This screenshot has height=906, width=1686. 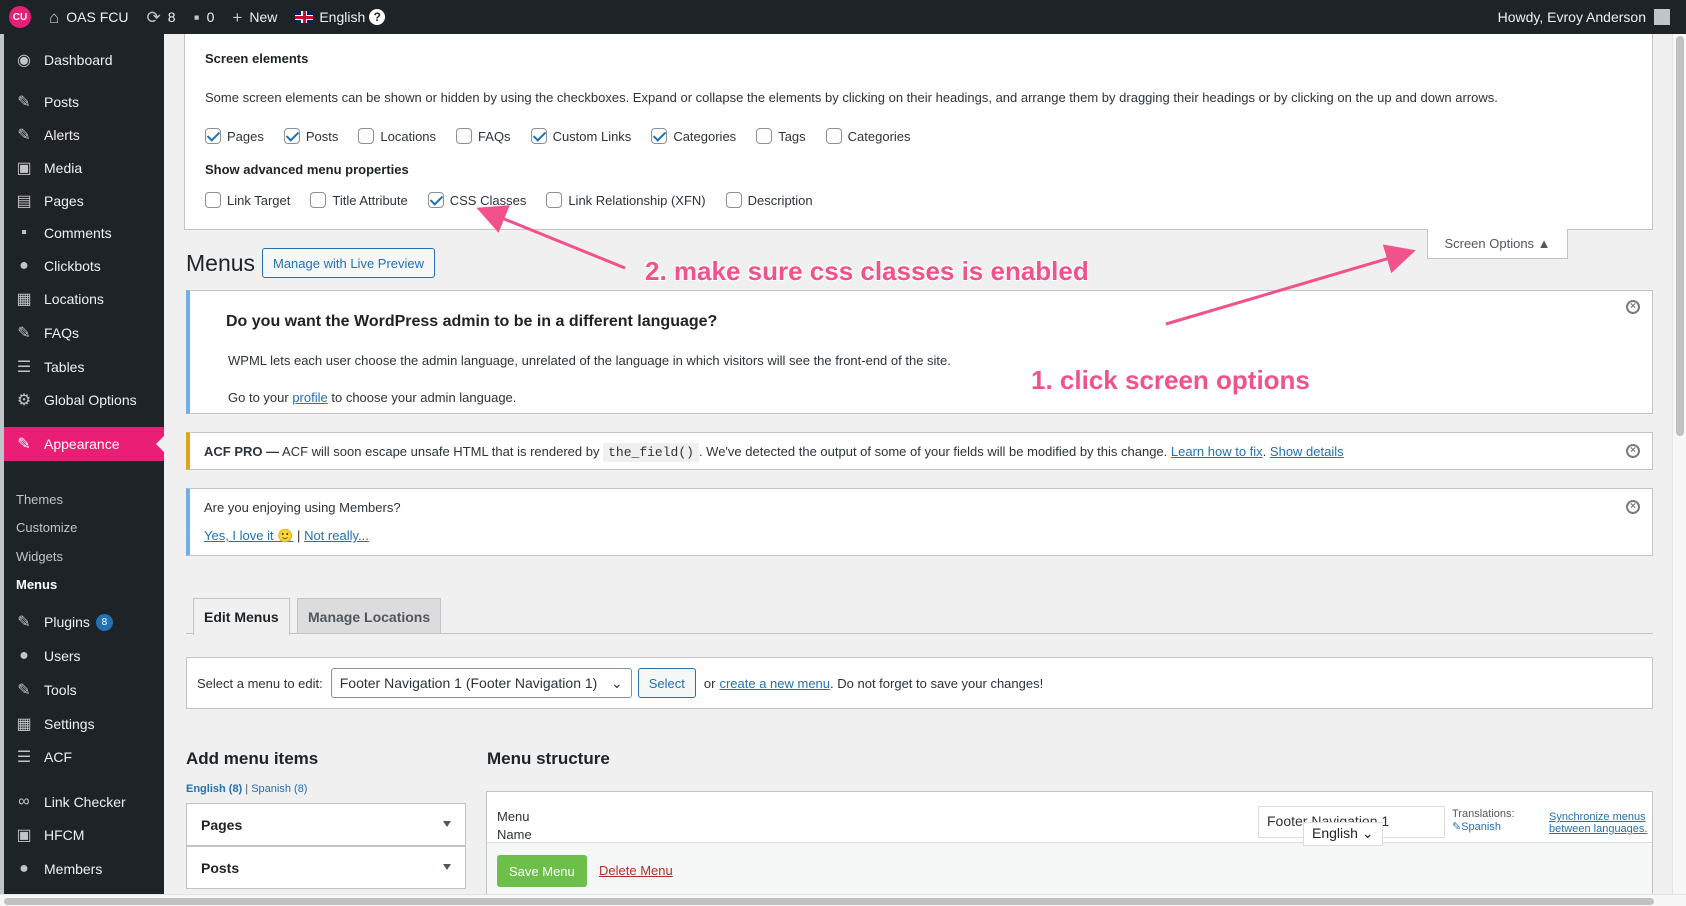 What do you see at coordinates (234, 136) in the screenshot?
I see `checkbox-pages: Pages` at bounding box center [234, 136].